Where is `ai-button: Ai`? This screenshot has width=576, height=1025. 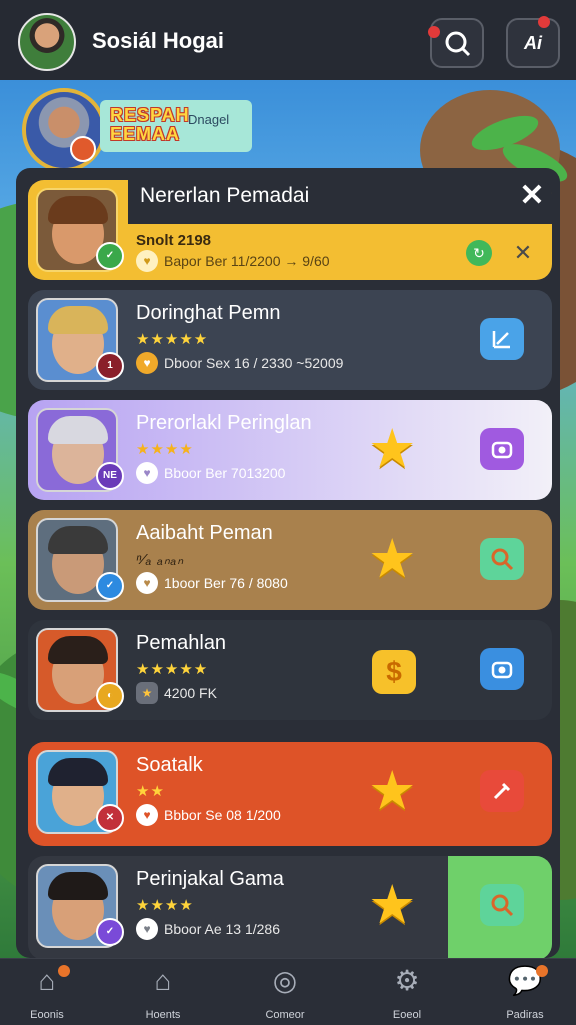 ai-button: Ai is located at coordinates (533, 42).